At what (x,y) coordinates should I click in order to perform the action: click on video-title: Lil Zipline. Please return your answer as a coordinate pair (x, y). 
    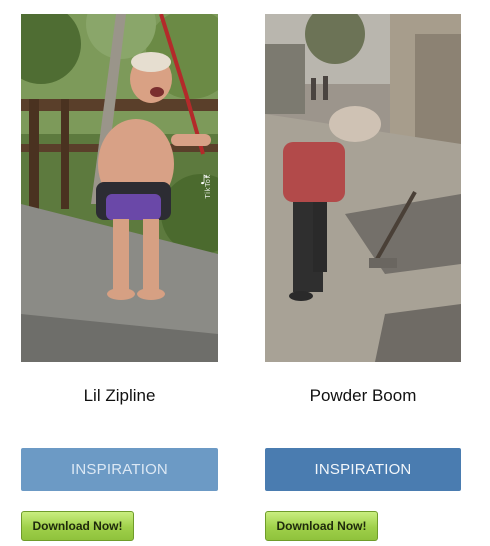
    Looking at the image, I should click on (119, 395).